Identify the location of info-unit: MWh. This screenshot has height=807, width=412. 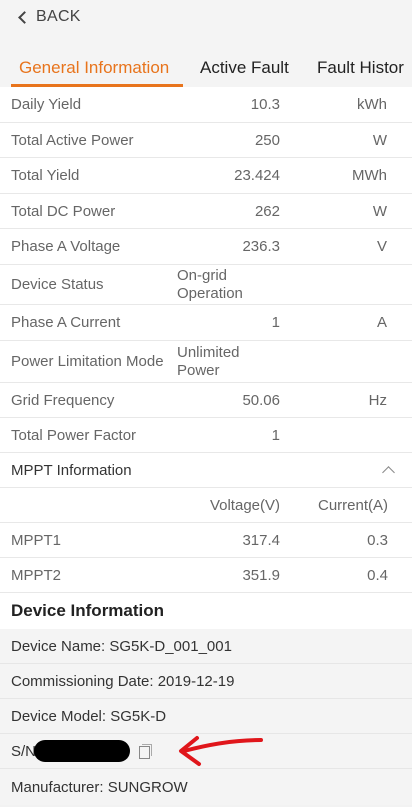
(369, 175).